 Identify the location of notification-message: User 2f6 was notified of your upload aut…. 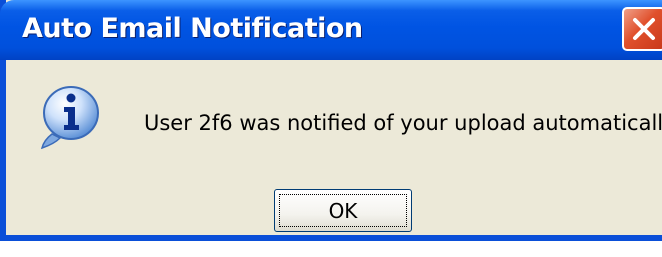
(403, 123).